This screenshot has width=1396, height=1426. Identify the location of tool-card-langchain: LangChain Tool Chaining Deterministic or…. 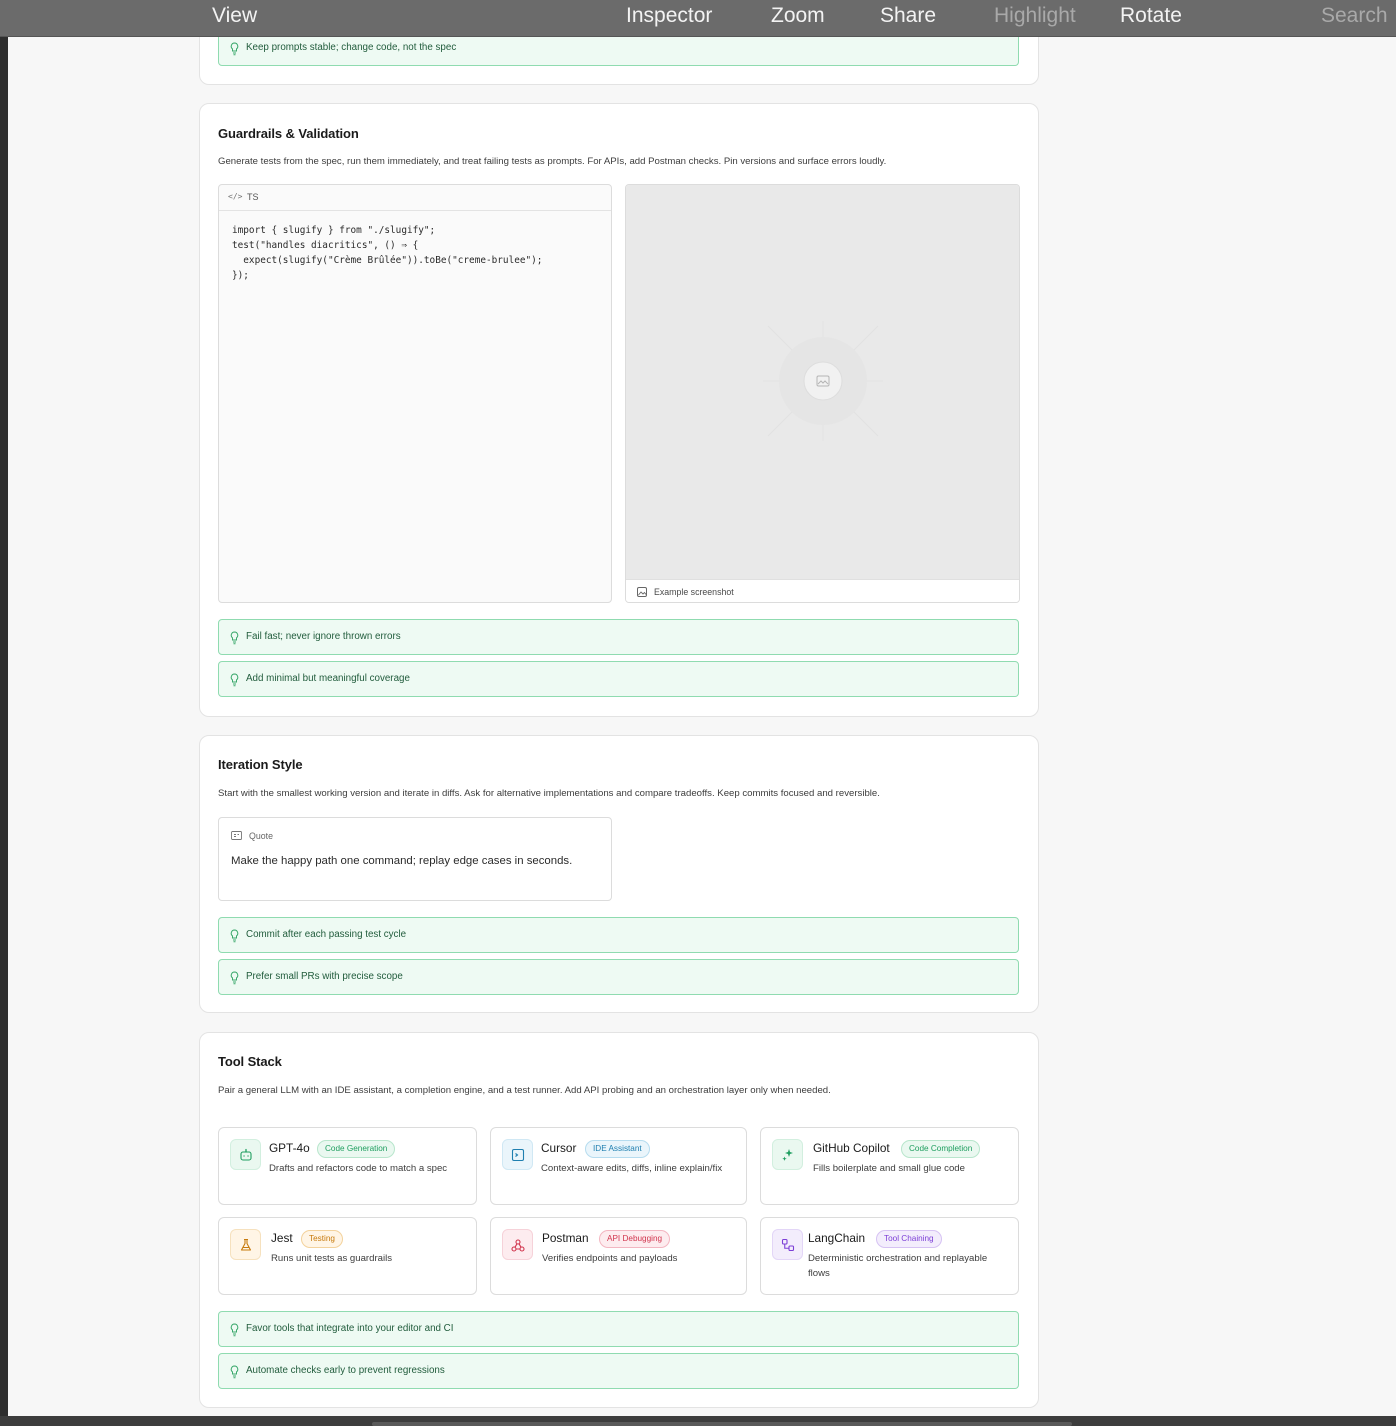
(889, 1256).